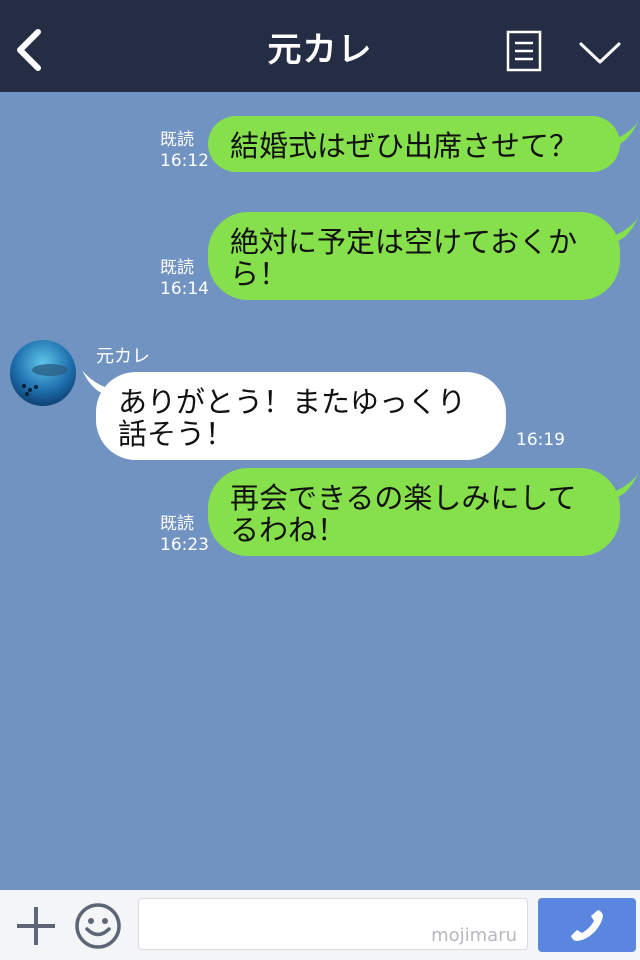 This screenshot has width=640, height=960. I want to click on phone-icon, so click(587, 925).